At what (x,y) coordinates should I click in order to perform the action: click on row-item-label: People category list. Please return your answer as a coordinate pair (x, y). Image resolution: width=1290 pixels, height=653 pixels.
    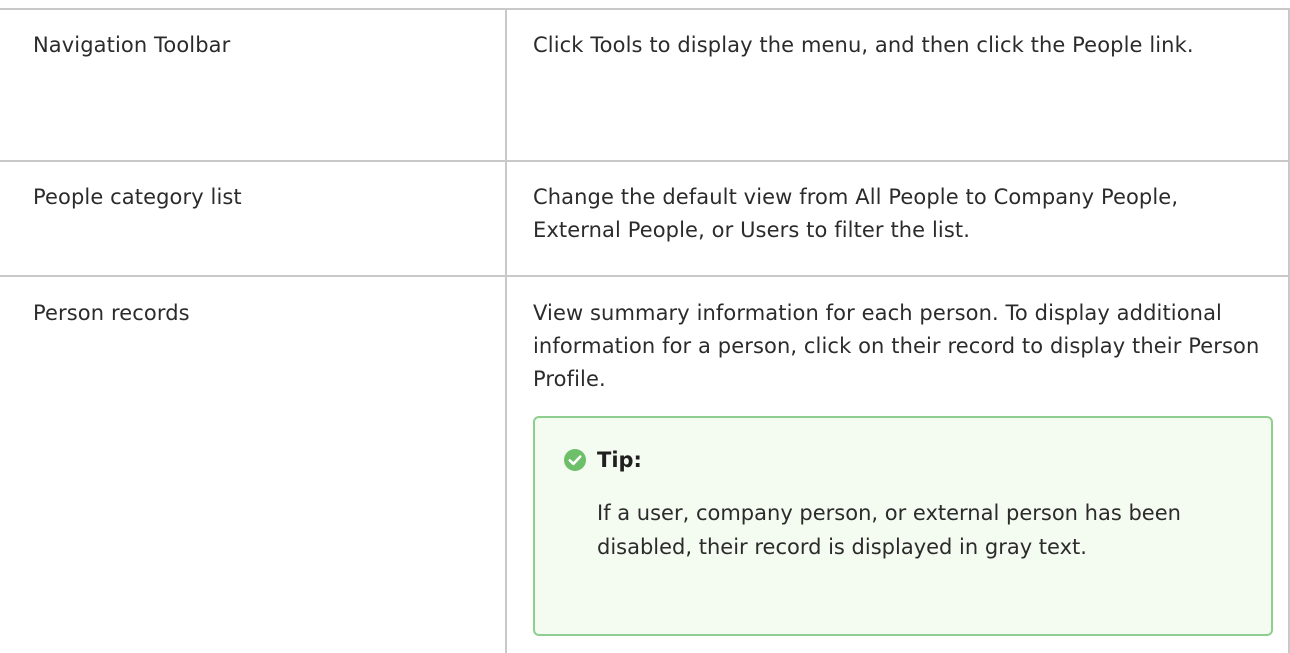
    Looking at the image, I should click on (137, 197).